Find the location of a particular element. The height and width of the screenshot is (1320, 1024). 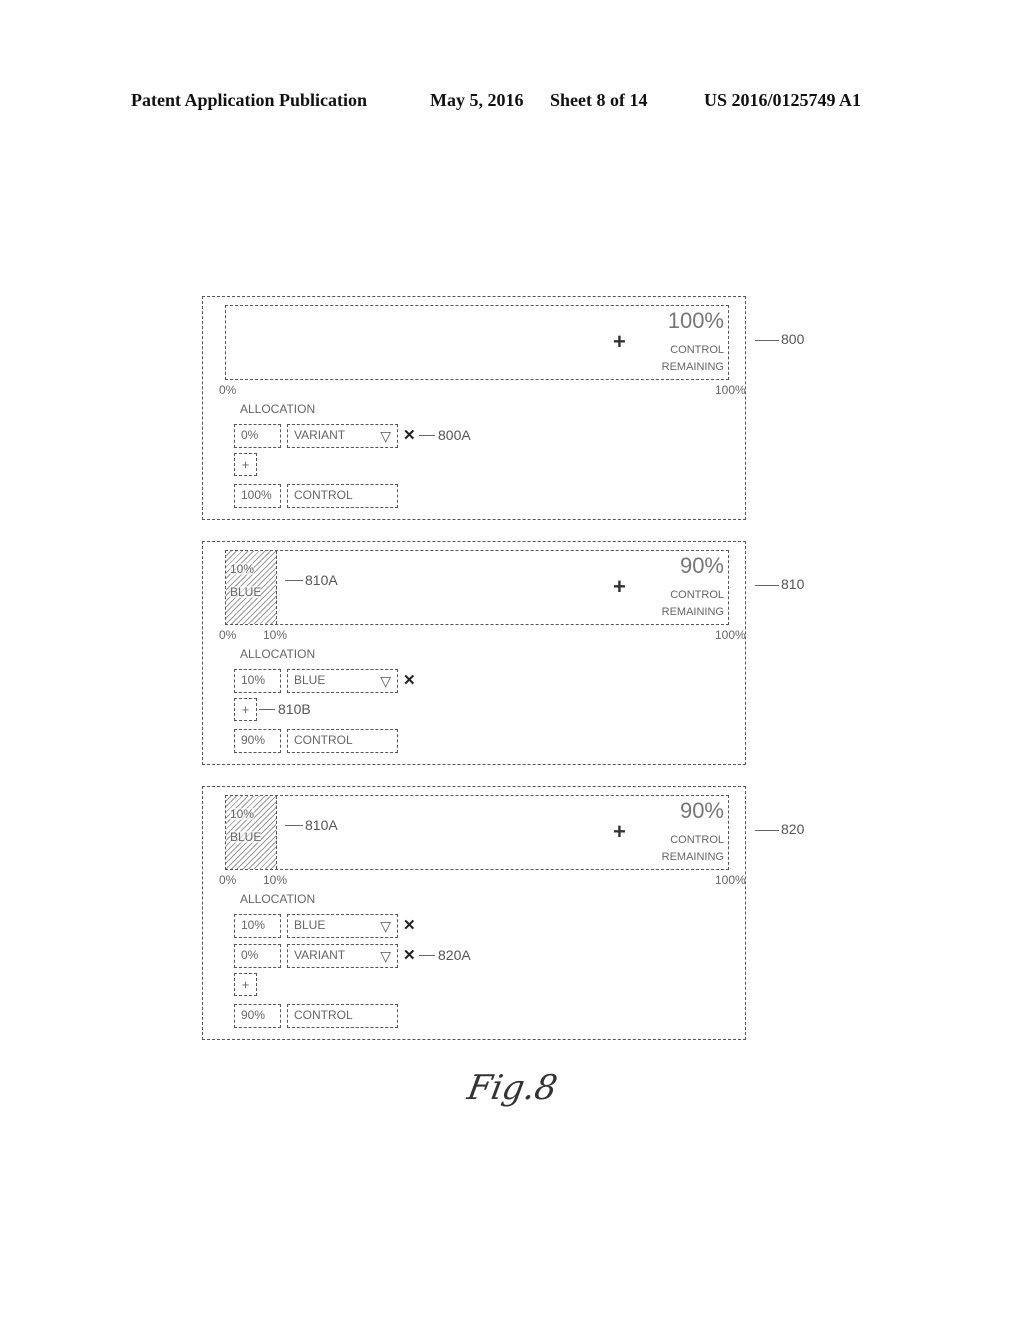

reference-numeral: 810B is located at coordinates (294, 709).